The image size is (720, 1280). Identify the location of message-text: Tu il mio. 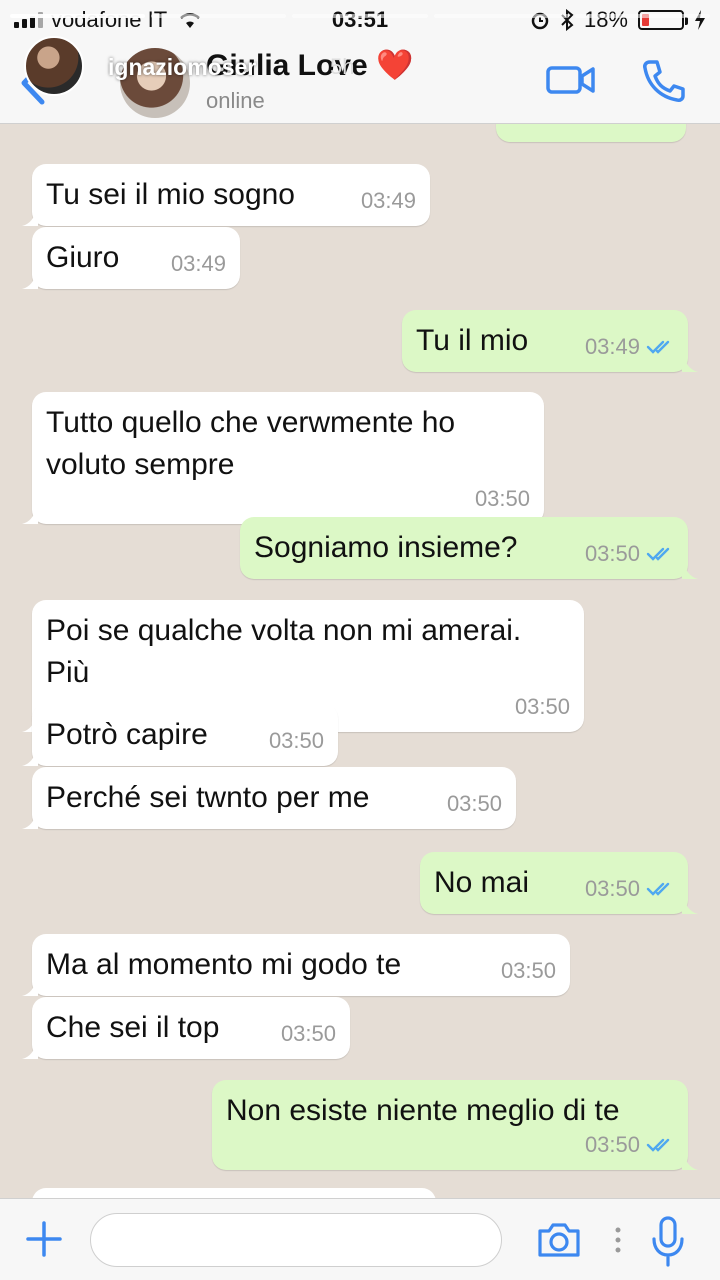
(472, 340).